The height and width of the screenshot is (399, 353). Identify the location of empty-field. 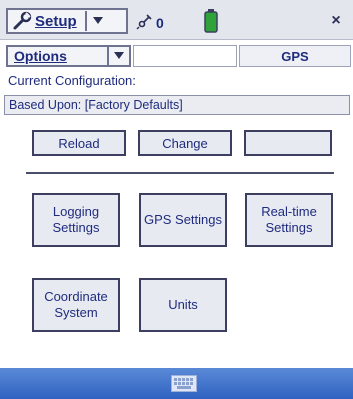
(185, 56).